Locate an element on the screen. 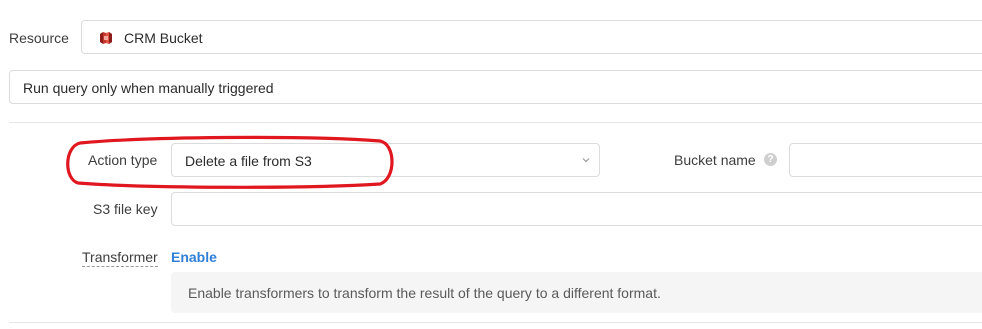  action-type-value: Delete a file from S3 is located at coordinates (248, 161).